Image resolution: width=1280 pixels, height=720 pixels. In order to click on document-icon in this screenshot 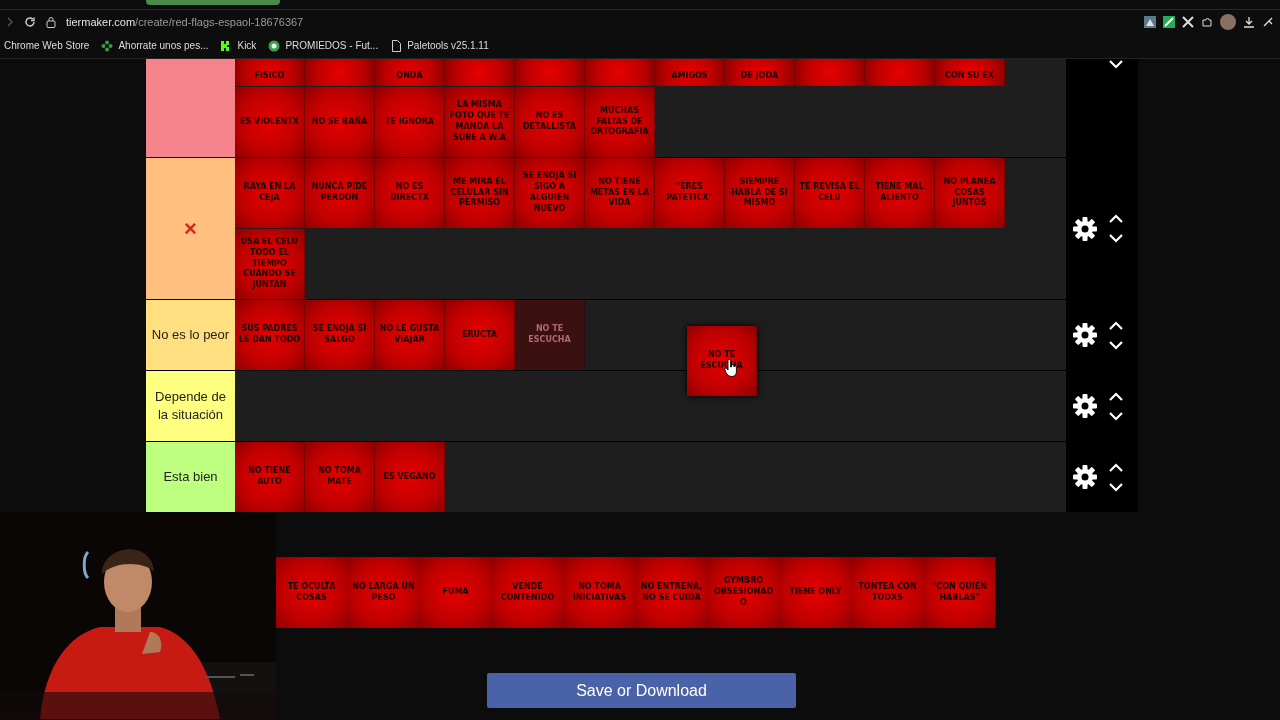, I will do `click(396, 45)`.